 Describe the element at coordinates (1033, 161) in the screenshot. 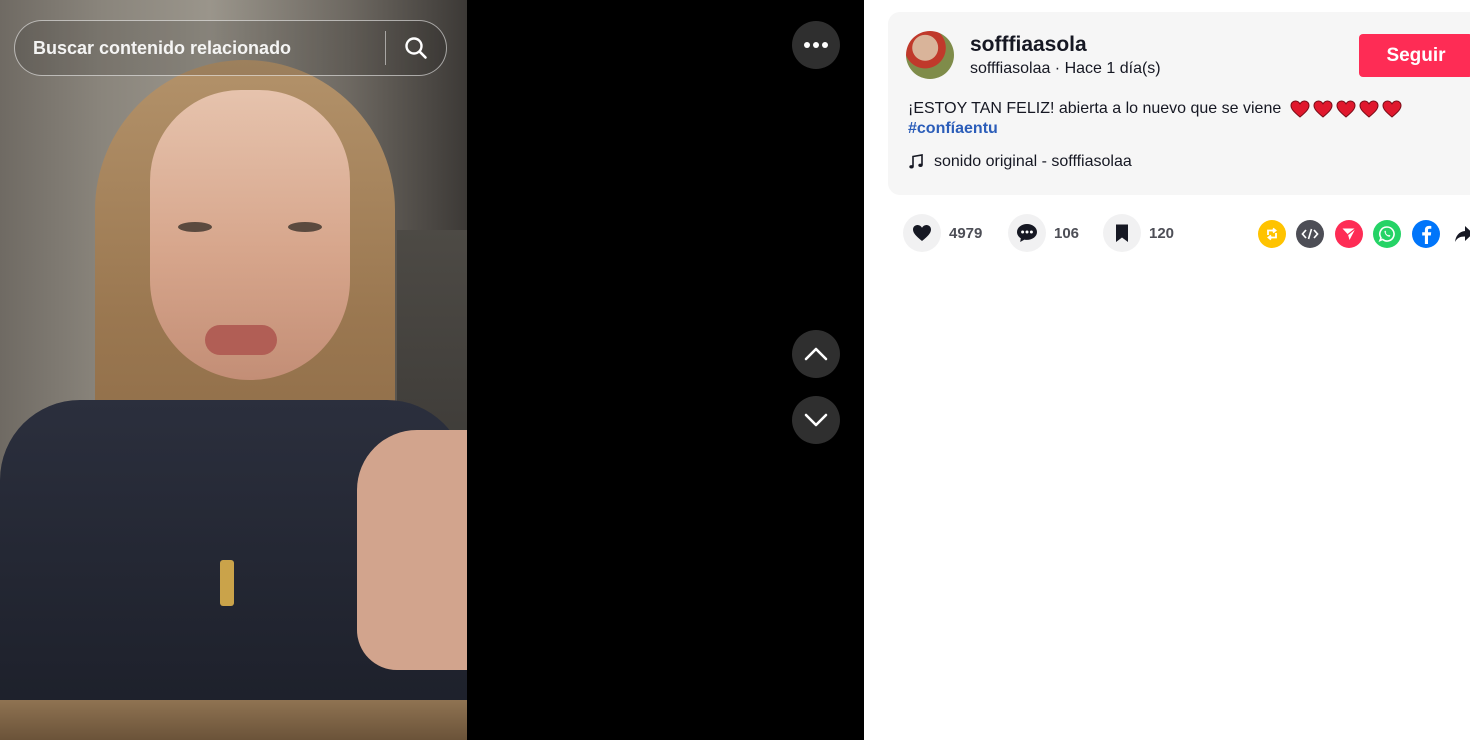

I see `sound-title: sonido original - sofffiasolaa` at that location.